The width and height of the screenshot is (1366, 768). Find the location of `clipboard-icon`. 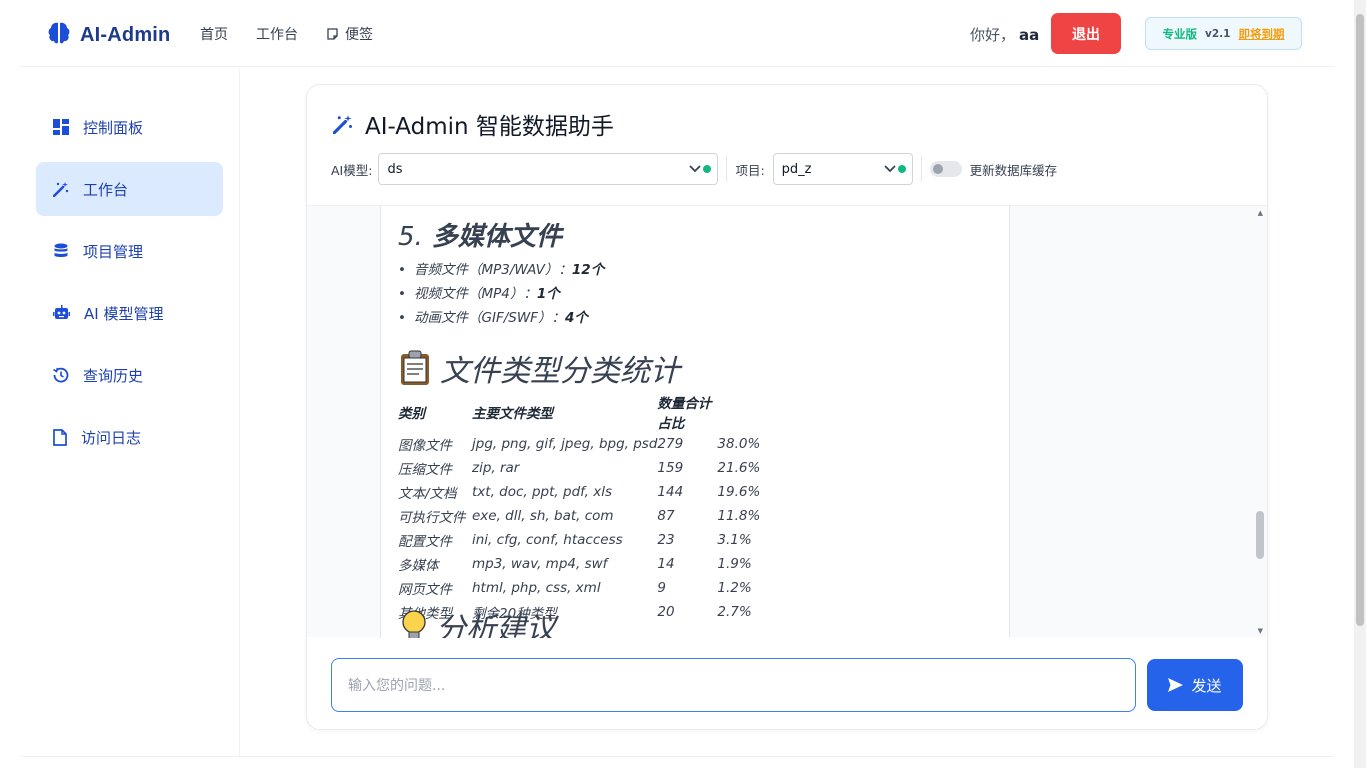

clipboard-icon is located at coordinates (415, 367).